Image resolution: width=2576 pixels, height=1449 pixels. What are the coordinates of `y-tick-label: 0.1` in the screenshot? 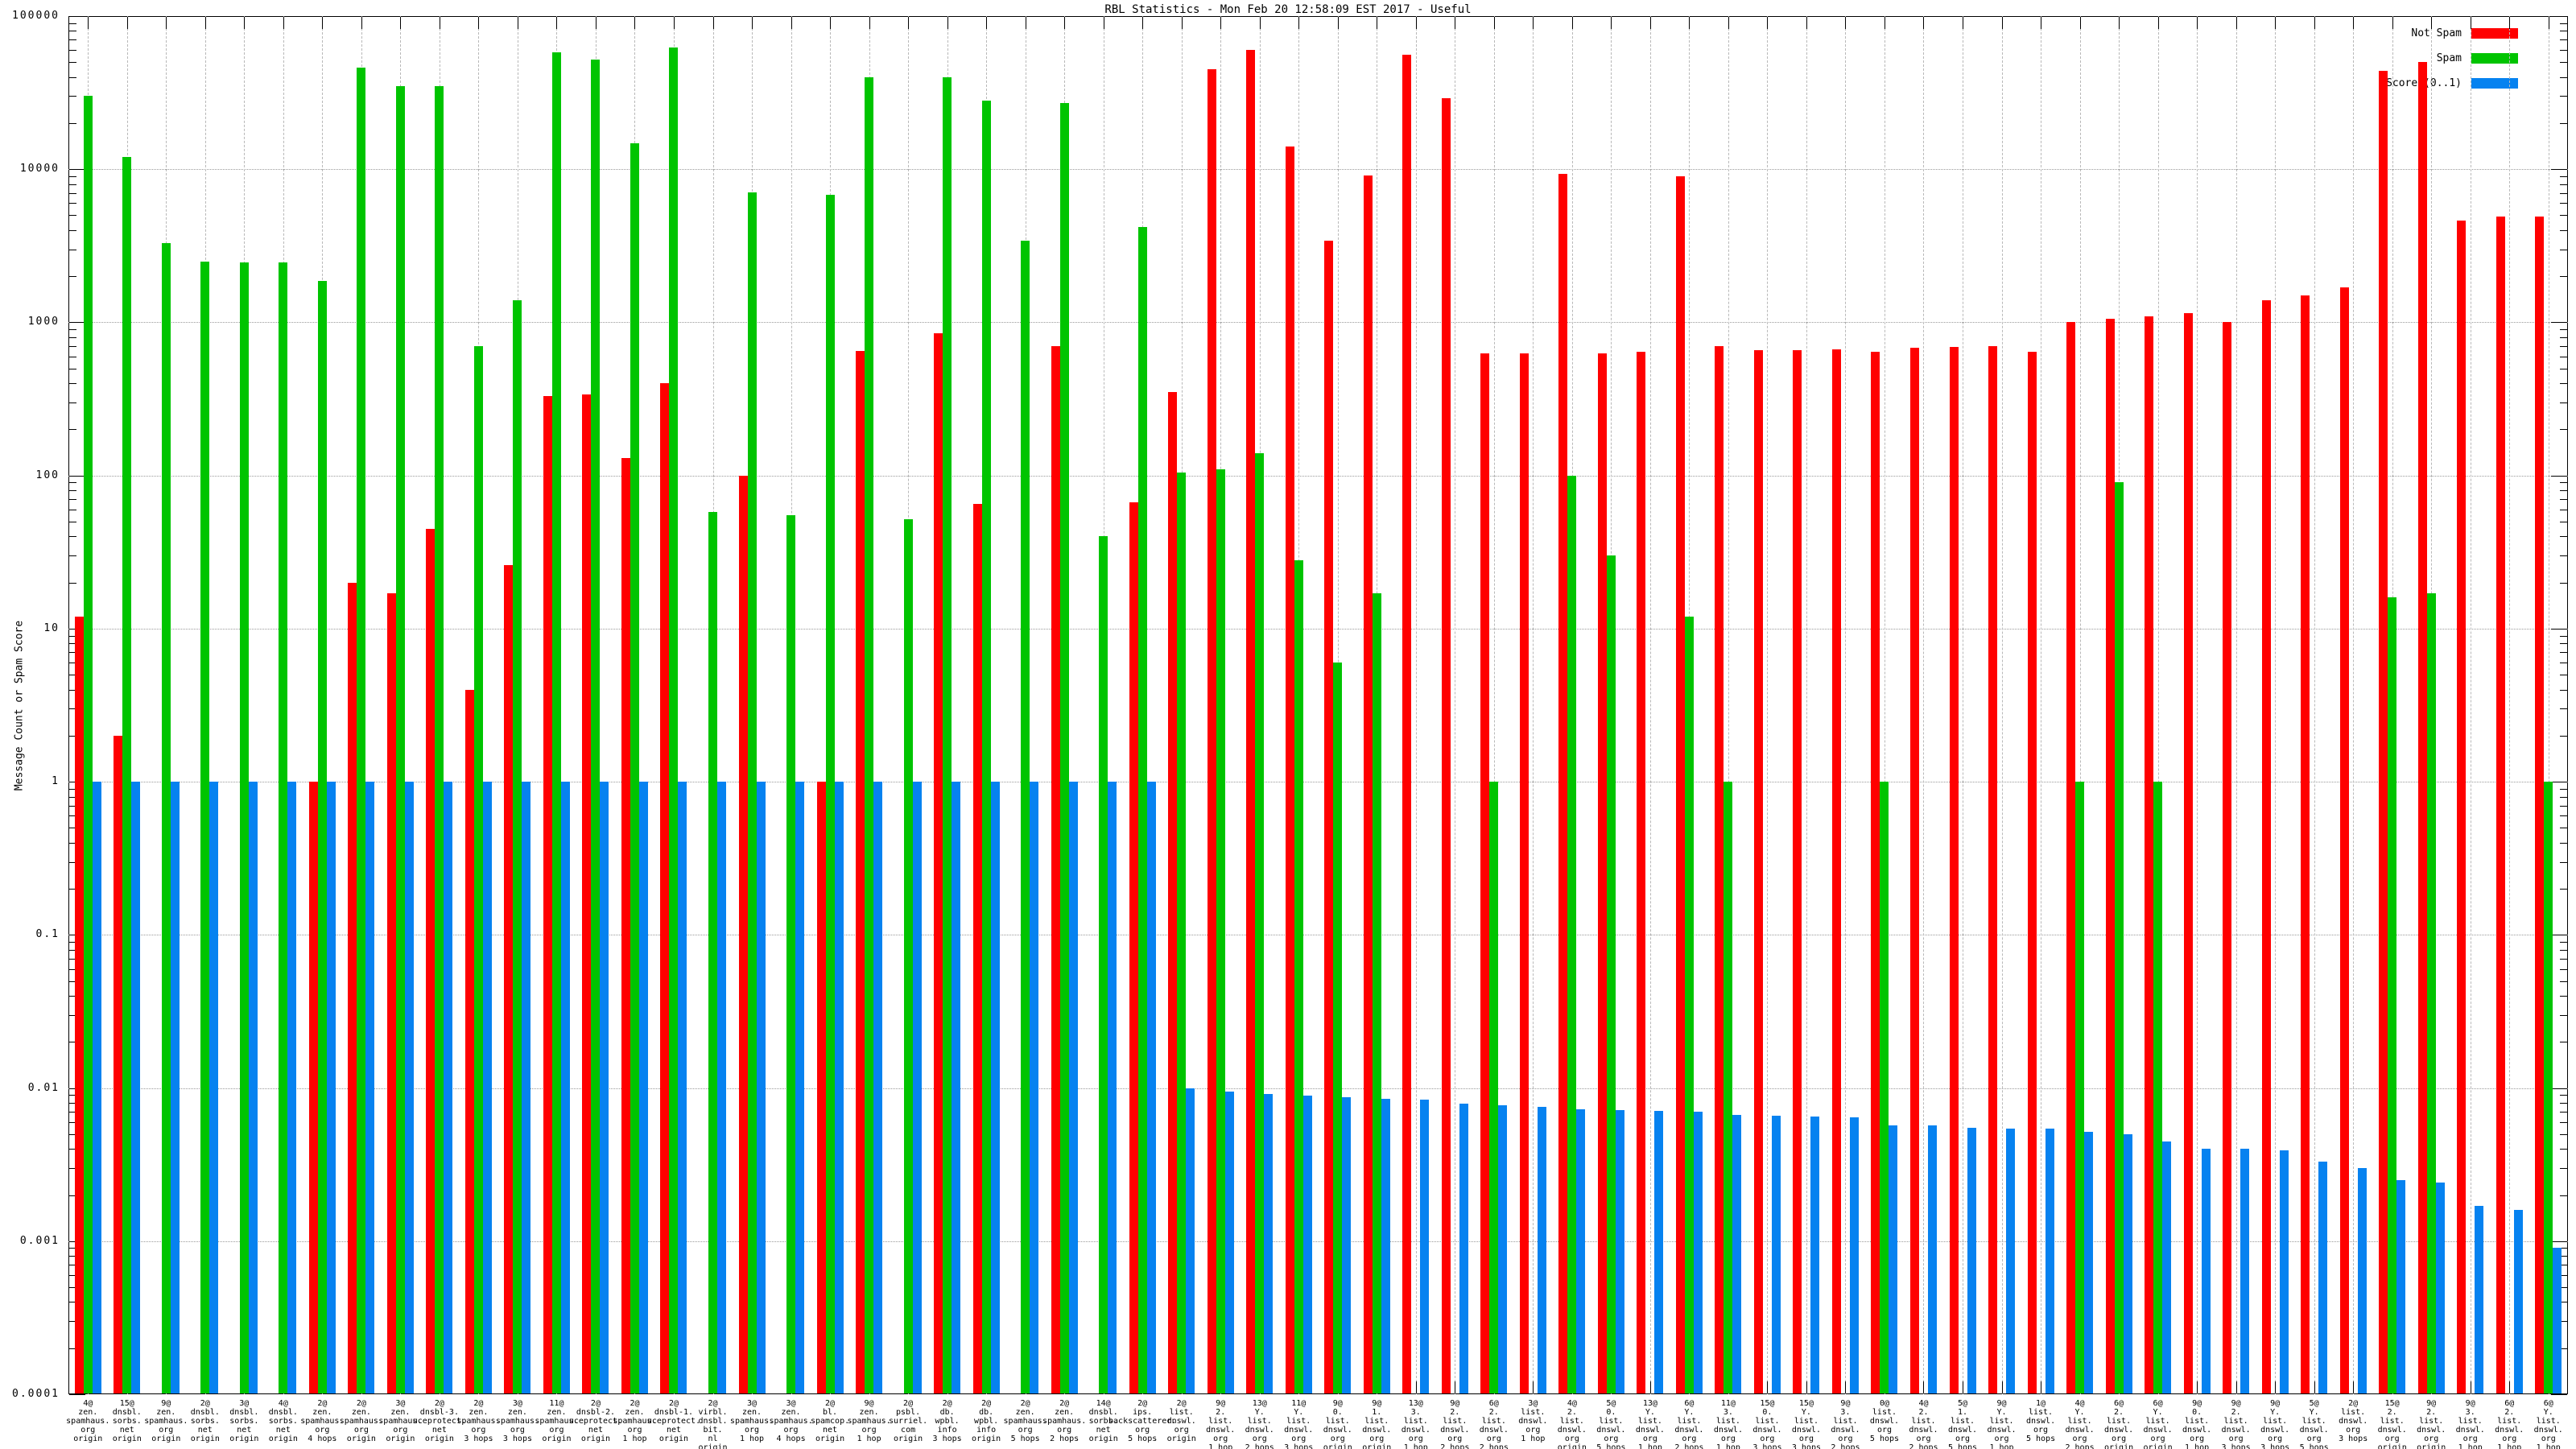 It's located at (47, 934).